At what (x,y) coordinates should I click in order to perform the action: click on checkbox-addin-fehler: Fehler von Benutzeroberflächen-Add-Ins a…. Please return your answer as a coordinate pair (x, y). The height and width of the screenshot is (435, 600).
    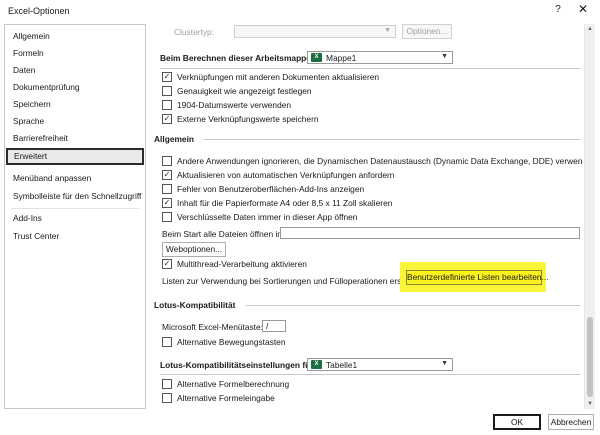
    Looking at the image, I should click on (263, 189).